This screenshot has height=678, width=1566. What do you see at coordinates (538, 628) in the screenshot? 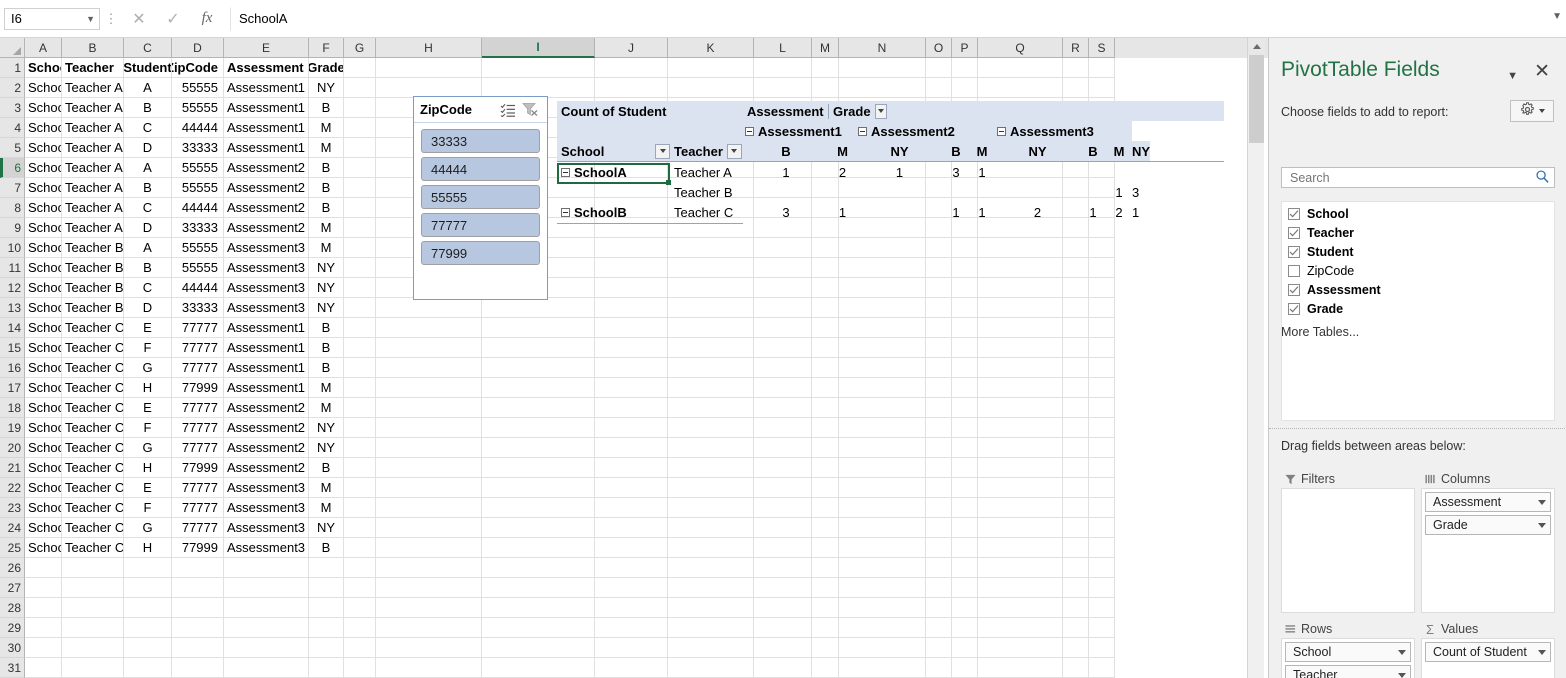
I see `grid-cell-I29` at bounding box center [538, 628].